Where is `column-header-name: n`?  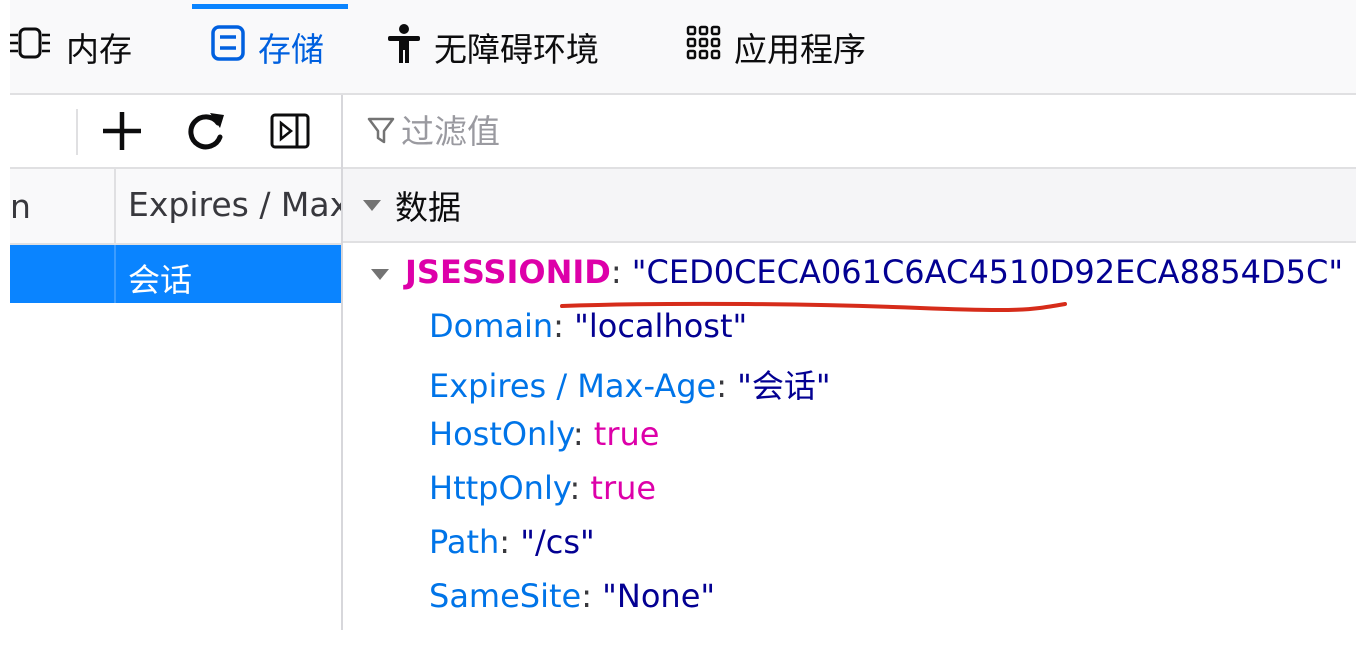 column-header-name: n is located at coordinates (20, 206).